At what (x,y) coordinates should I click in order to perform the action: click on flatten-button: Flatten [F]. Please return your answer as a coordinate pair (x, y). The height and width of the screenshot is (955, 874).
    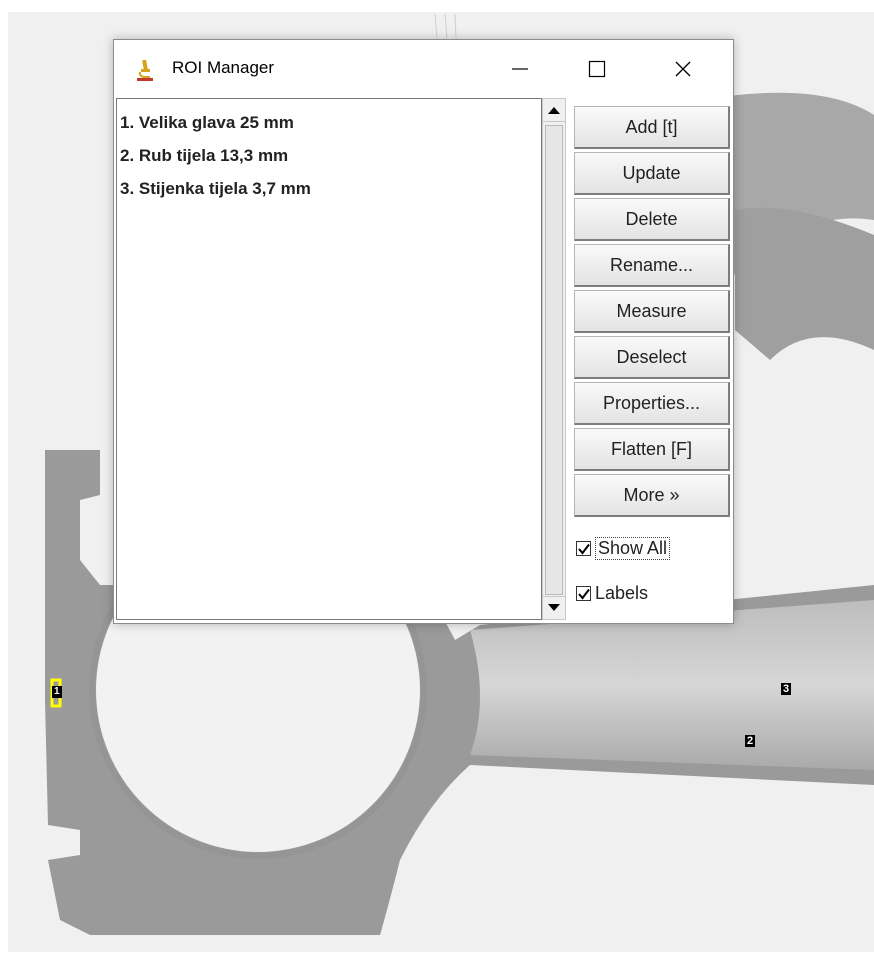
    Looking at the image, I should click on (652, 449).